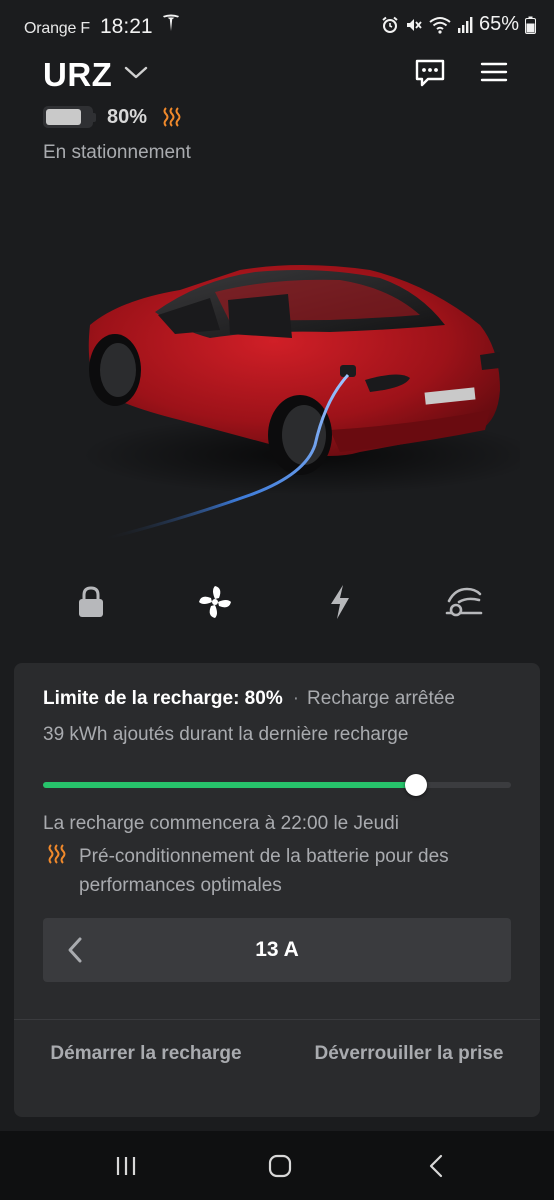  I want to click on carrier-label: Orange F, so click(57, 28).